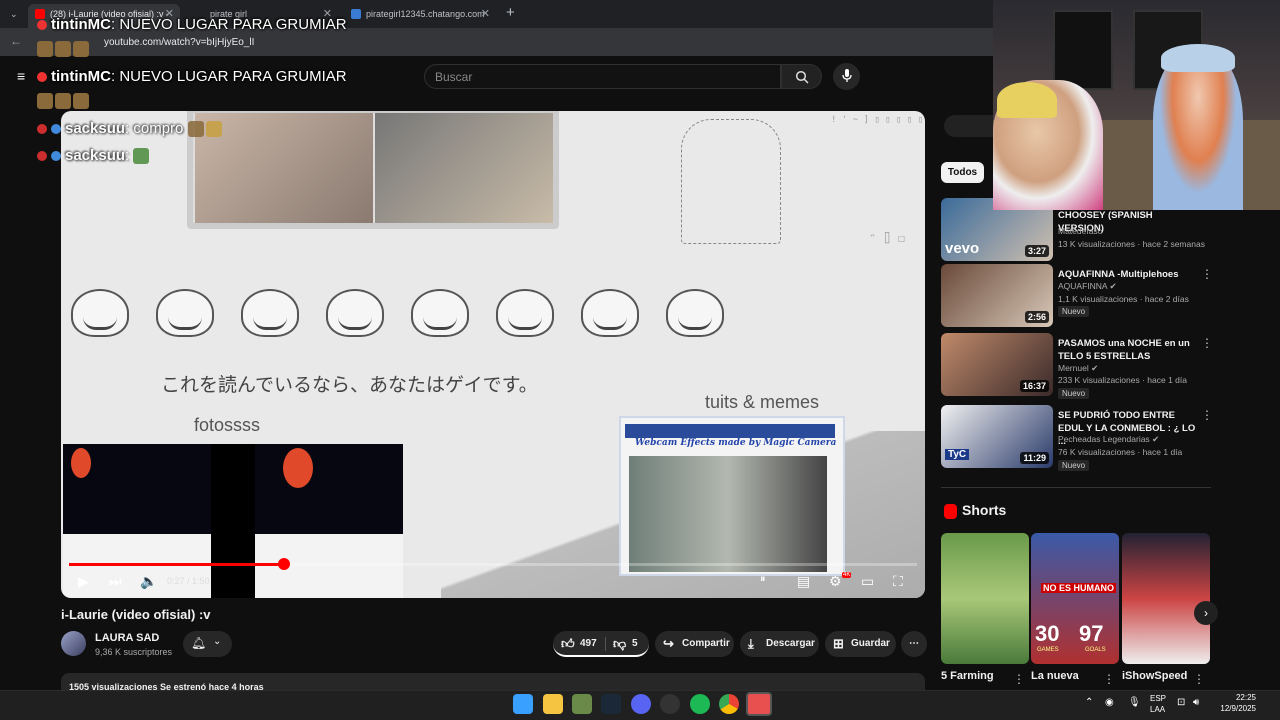 This screenshot has width=1280, height=720. What do you see at coordinates (759, 704) in the screenshot?
I see `active-app-icon` at bounding box center [759, 704].